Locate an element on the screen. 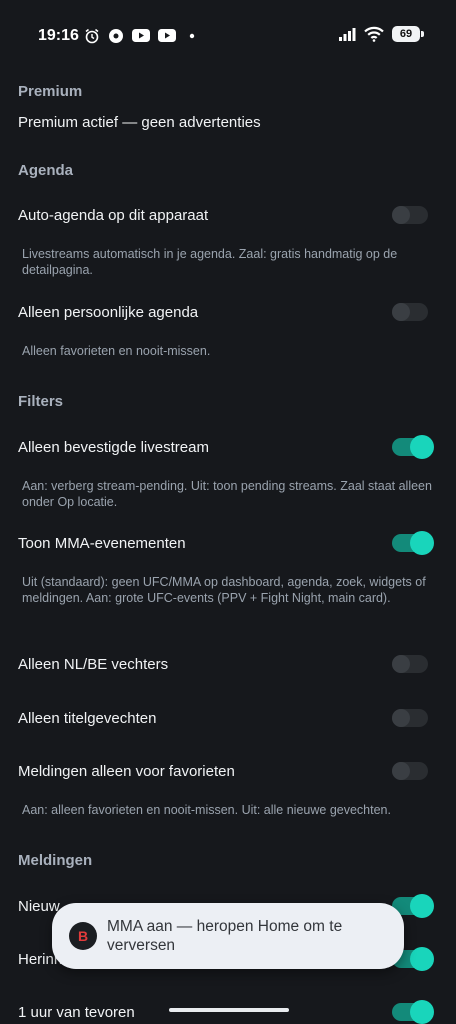 This screenshot has height=1024, width=456. app-logo-letter: B is located at coordinates (83, 936).